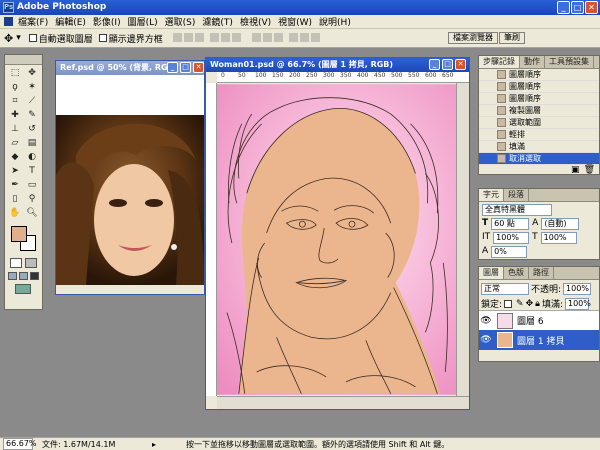 Image resolution: width=600 pixels, height=450 pixels. What do you see at coordinates (569, 62) in the screenshot?
I see `tab-tool-presets: 工具預設集` at bounding box center [569, 62].